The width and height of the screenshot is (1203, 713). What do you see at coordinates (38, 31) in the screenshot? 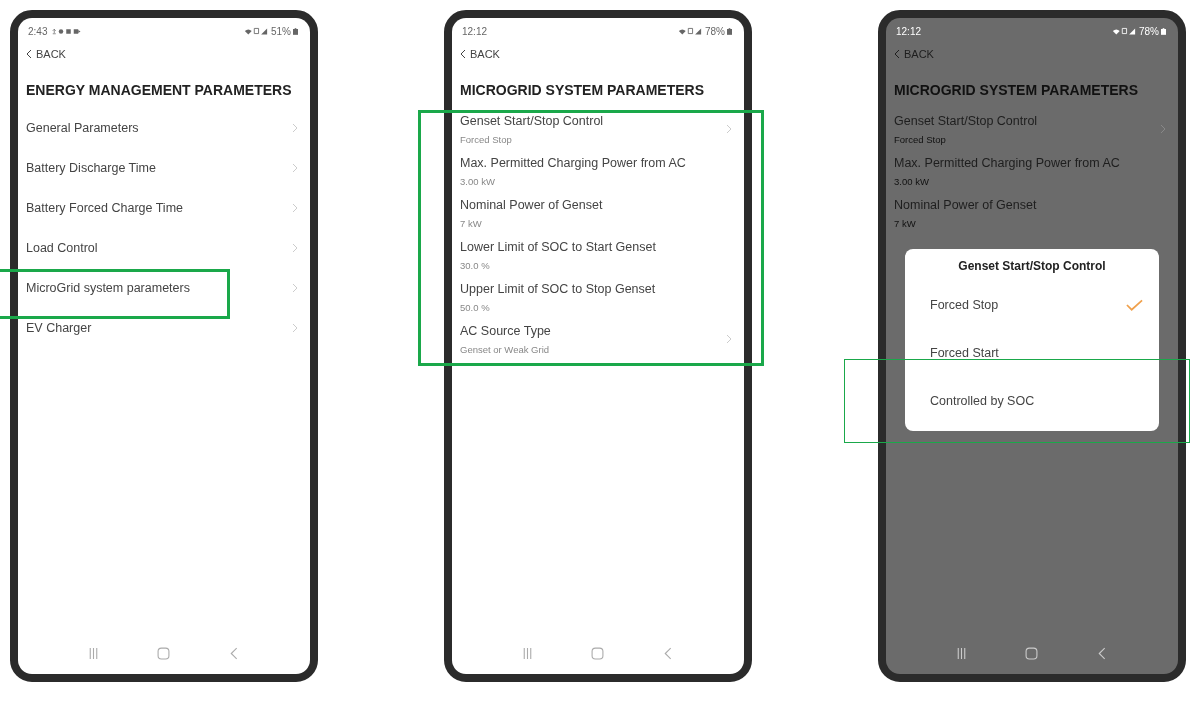
I see `status-time: 2:43` at bounding box center [38, 31].